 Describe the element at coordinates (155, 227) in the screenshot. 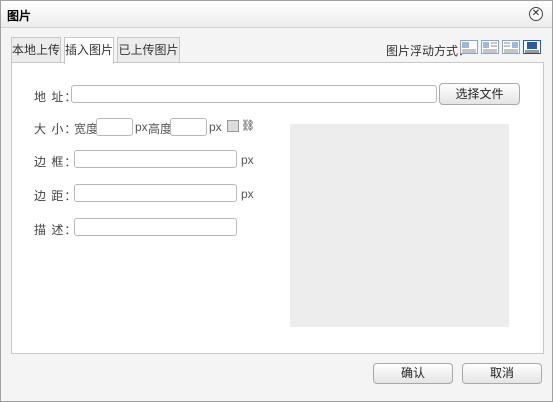

I see `description-input` at that location.